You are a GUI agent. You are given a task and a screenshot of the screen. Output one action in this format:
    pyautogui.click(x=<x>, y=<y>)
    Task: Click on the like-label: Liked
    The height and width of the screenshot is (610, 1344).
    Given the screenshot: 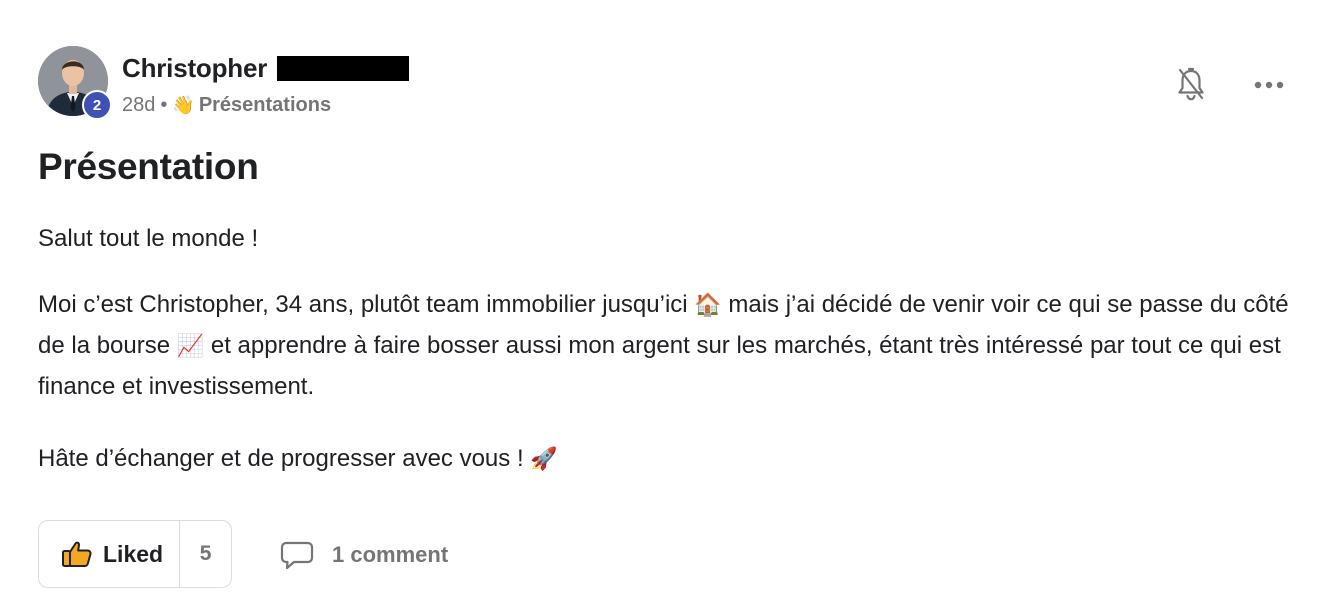 What is the action you would take?
    pyautogui.click(x=133, y=553)
    